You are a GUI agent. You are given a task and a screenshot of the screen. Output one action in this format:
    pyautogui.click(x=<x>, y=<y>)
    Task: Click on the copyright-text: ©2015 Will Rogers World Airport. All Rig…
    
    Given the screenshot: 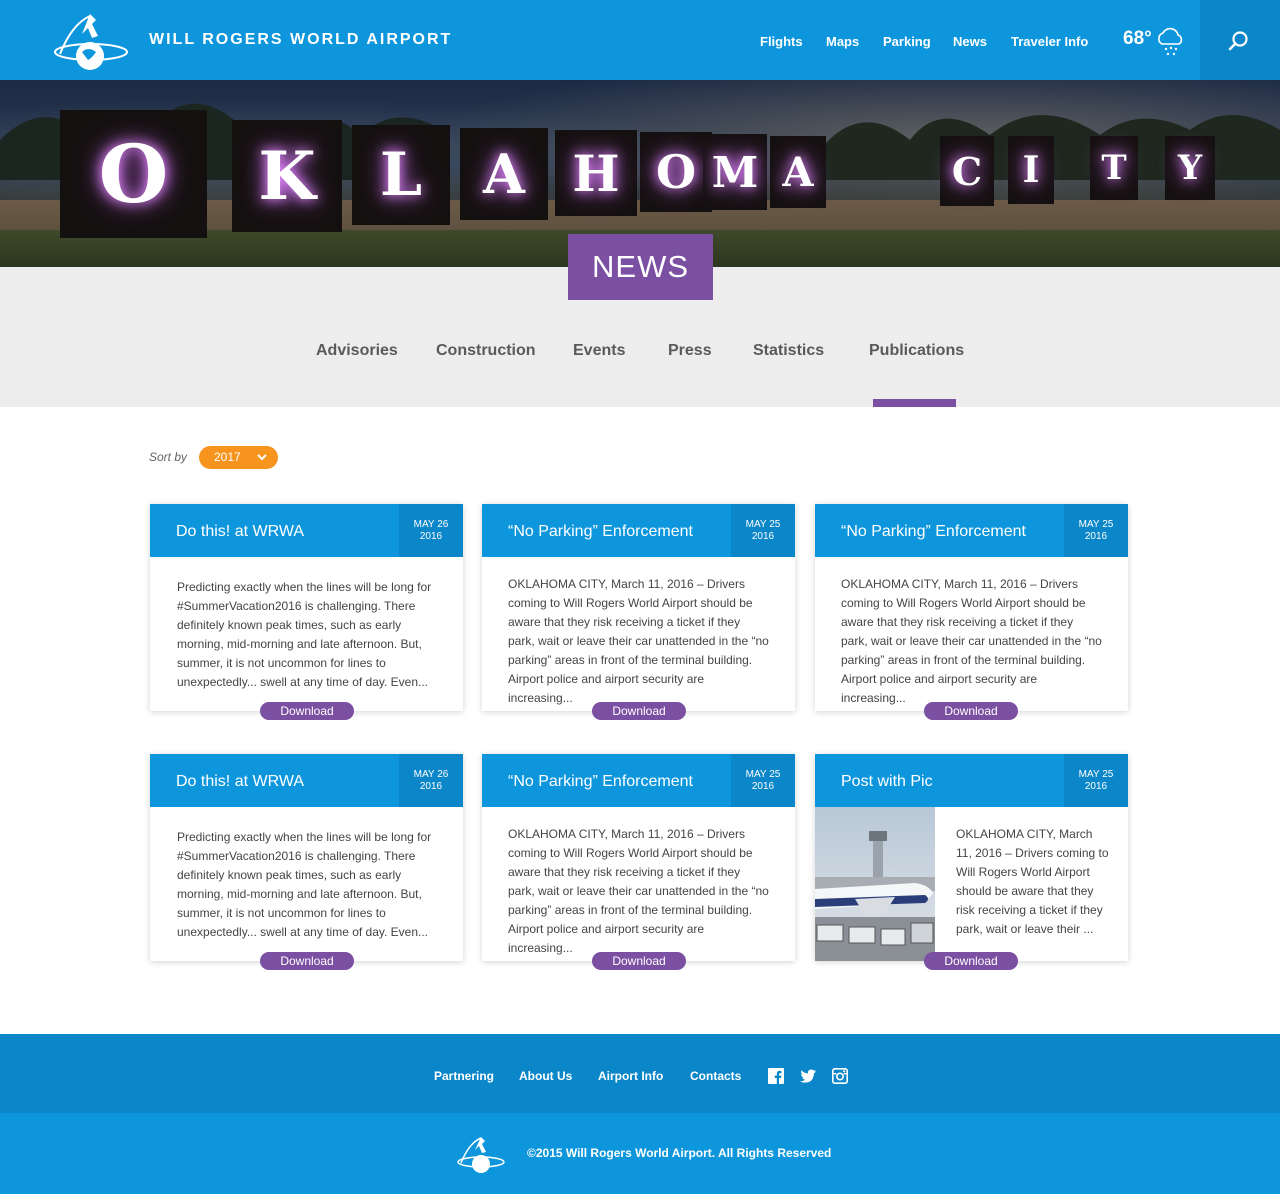 What is the action you would take?
    pyautogui.click(x=679, y=1153)
    